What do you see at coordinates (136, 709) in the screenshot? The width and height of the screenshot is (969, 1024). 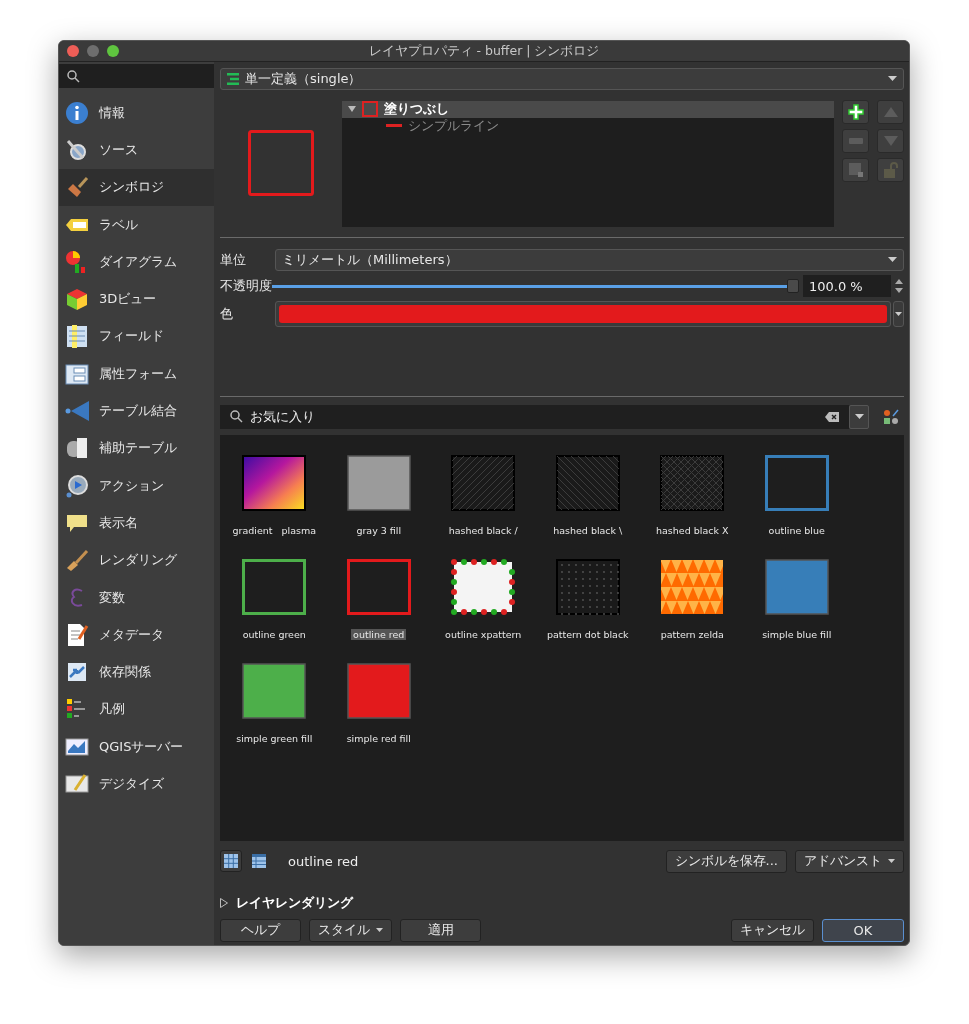 I see `sidebar-item: 凡例` at bounding box center [136, 709].